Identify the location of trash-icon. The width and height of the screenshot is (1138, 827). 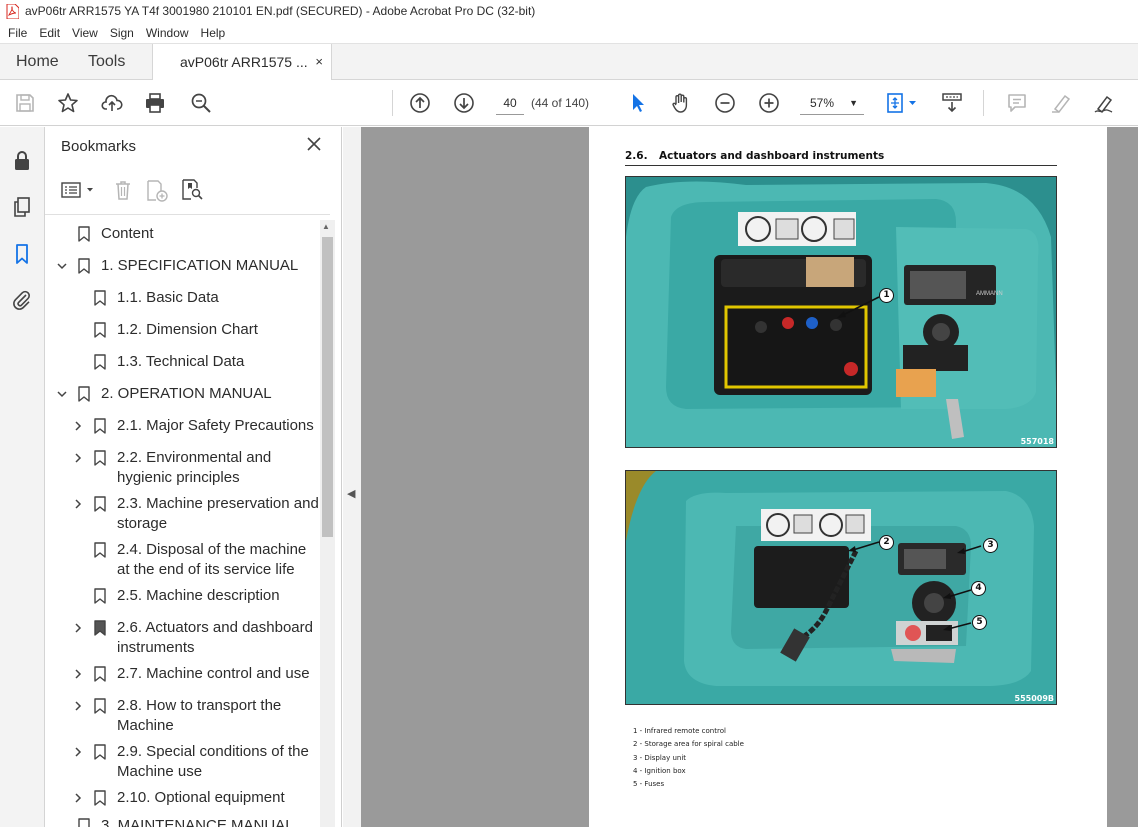
(123, 190).